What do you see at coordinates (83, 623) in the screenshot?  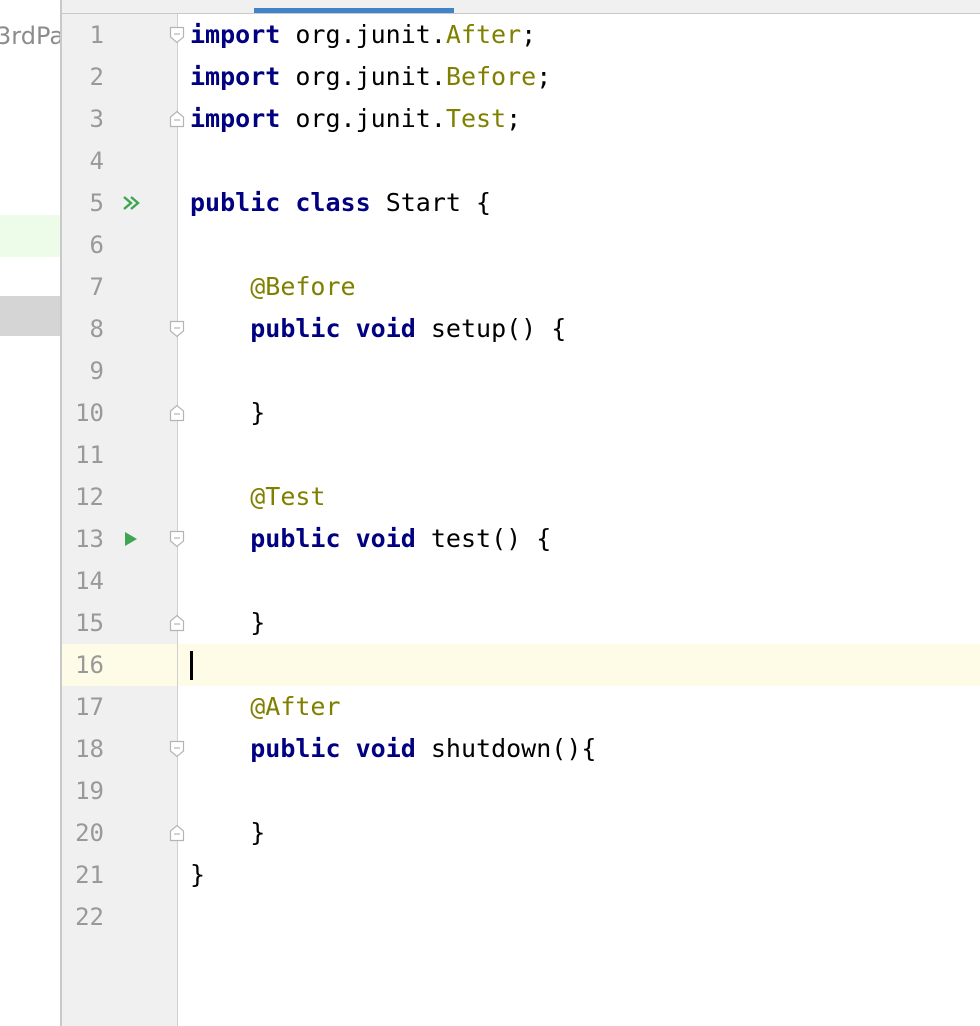 I see `line-number: 15` at bounding box center [83, 623].